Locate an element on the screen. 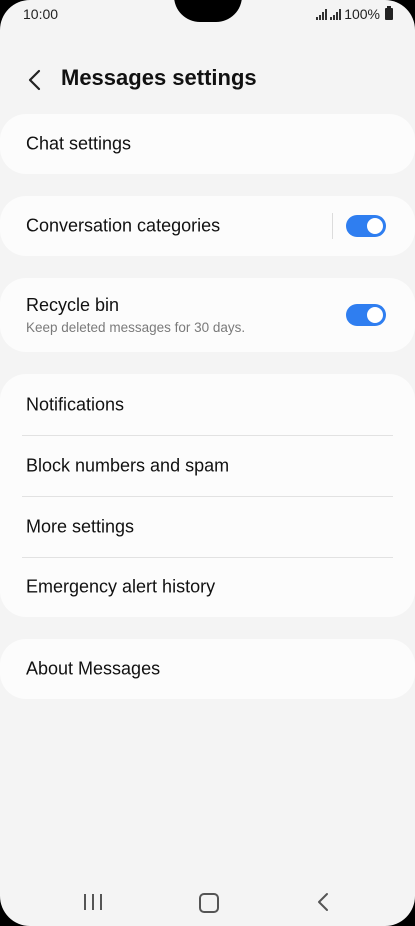 This screenshot has height=926, width=415. more-settings-item: More settings is located at coordinates (207, 526).